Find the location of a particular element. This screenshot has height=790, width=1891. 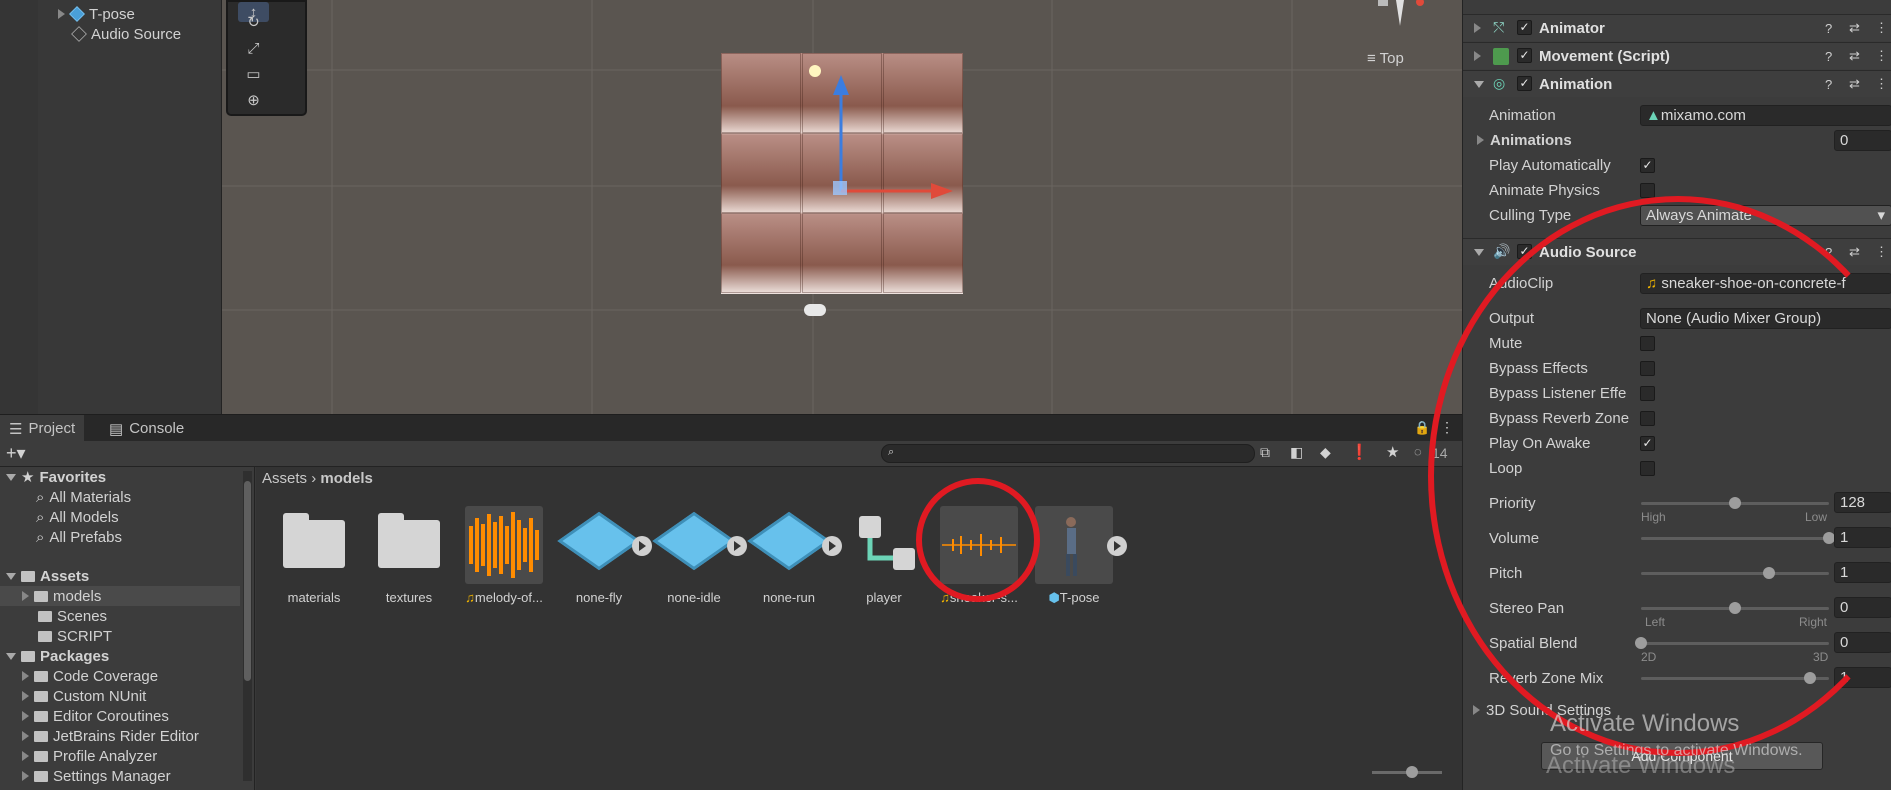

hierarchy-item-tpose: T-pose is located at coordinates (96, 14).